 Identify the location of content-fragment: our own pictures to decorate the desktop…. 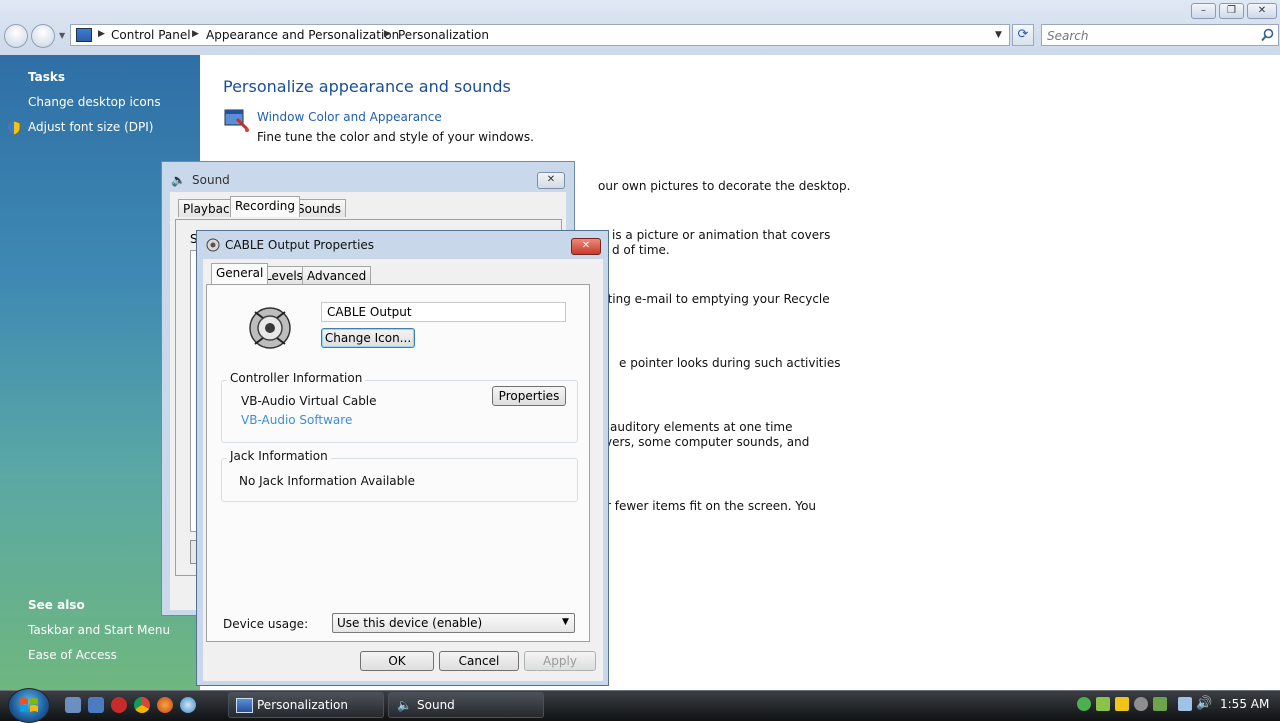
(724, 186).